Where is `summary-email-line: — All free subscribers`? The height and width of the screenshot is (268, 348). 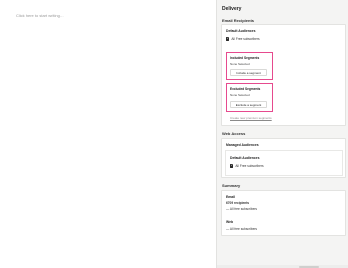
summary-email-line: — All free subscribers is located at coordinates (241, 209).